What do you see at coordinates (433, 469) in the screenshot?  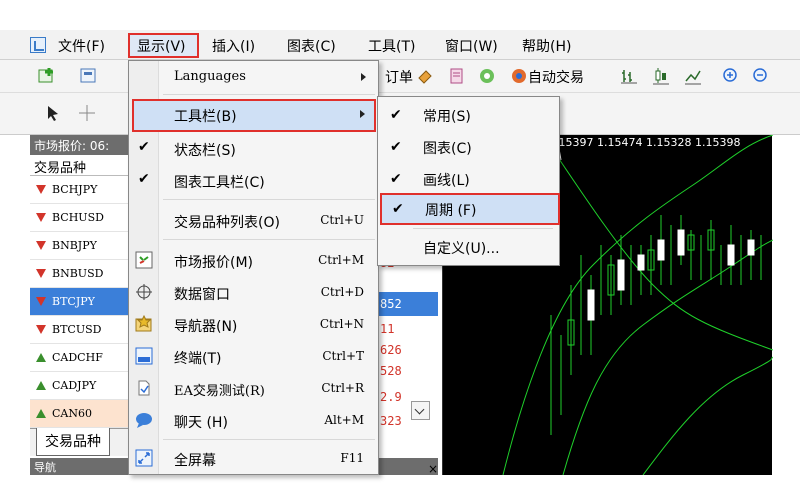 I see `close-icon: ×` at bounding box center [433, 469].